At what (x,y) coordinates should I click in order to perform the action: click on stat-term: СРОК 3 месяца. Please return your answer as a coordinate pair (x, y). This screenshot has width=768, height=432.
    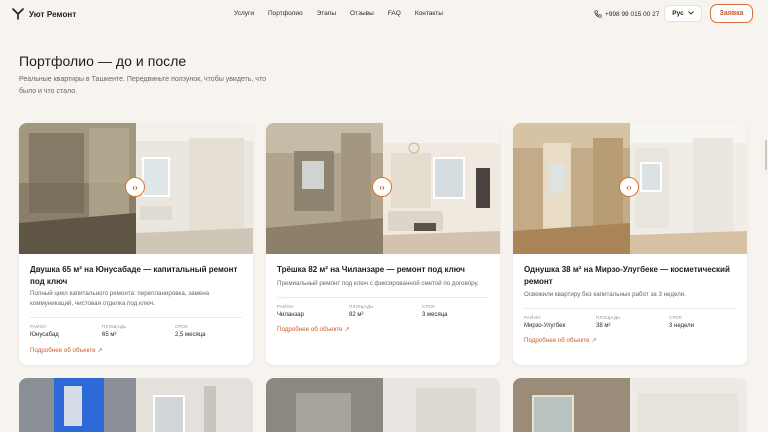
    Looking at the image, I should click on (435, 311).